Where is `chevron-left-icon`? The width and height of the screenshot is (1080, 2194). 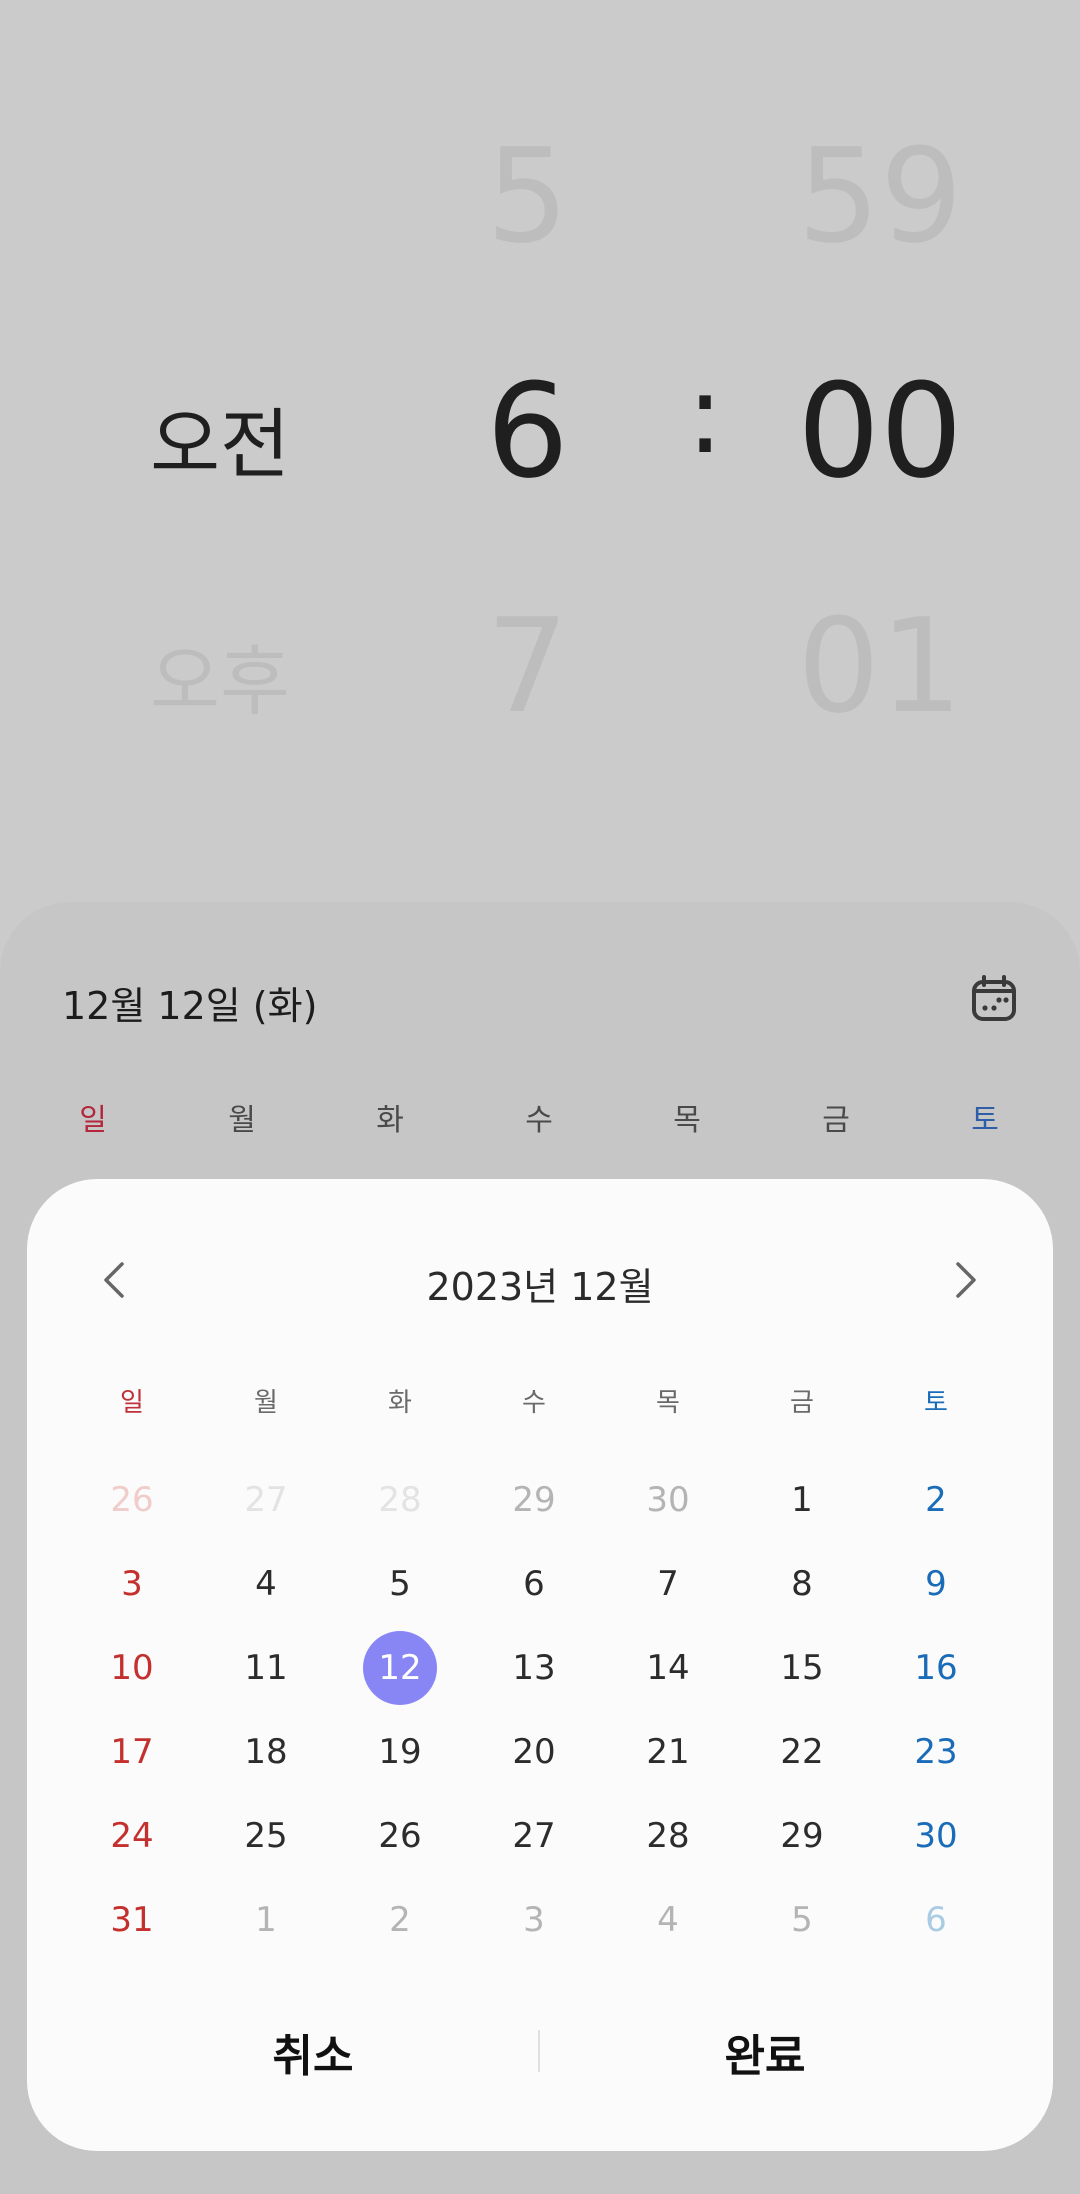 chevron-left-icon is located at coordinates (114, 1280).